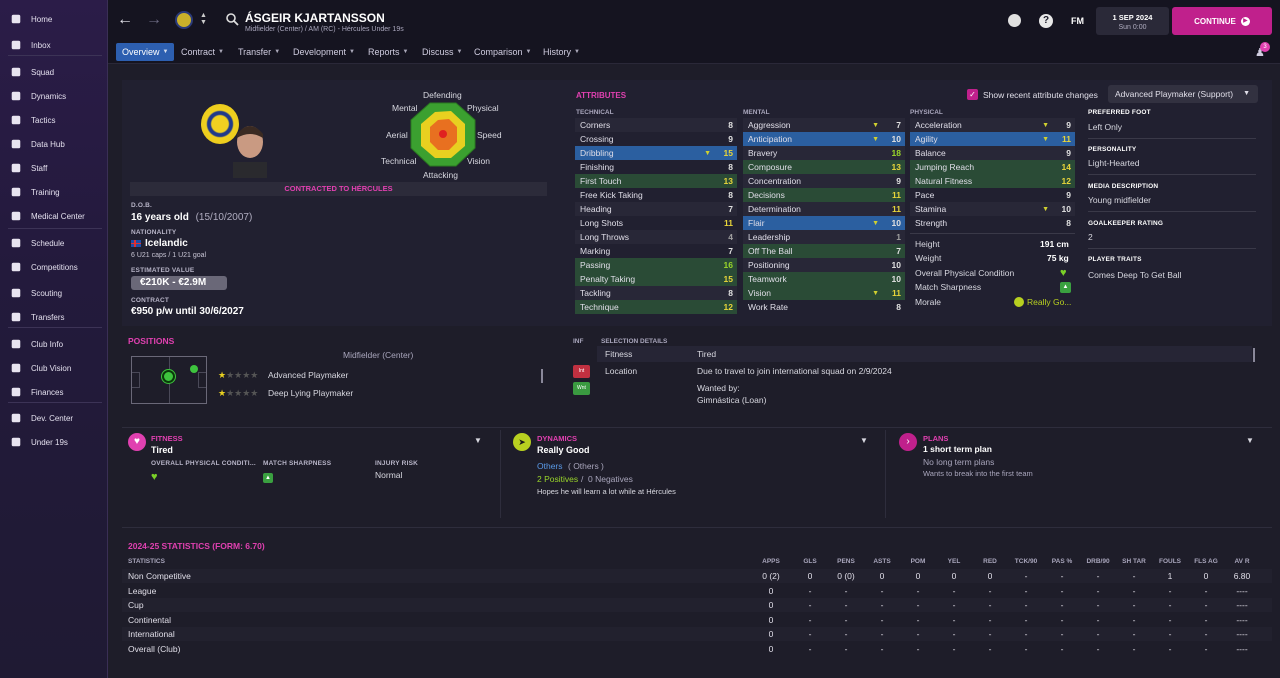  Describe the element at coordinates (1254, 355) in the screenshot. I see `selection-scrollbar` at that location.